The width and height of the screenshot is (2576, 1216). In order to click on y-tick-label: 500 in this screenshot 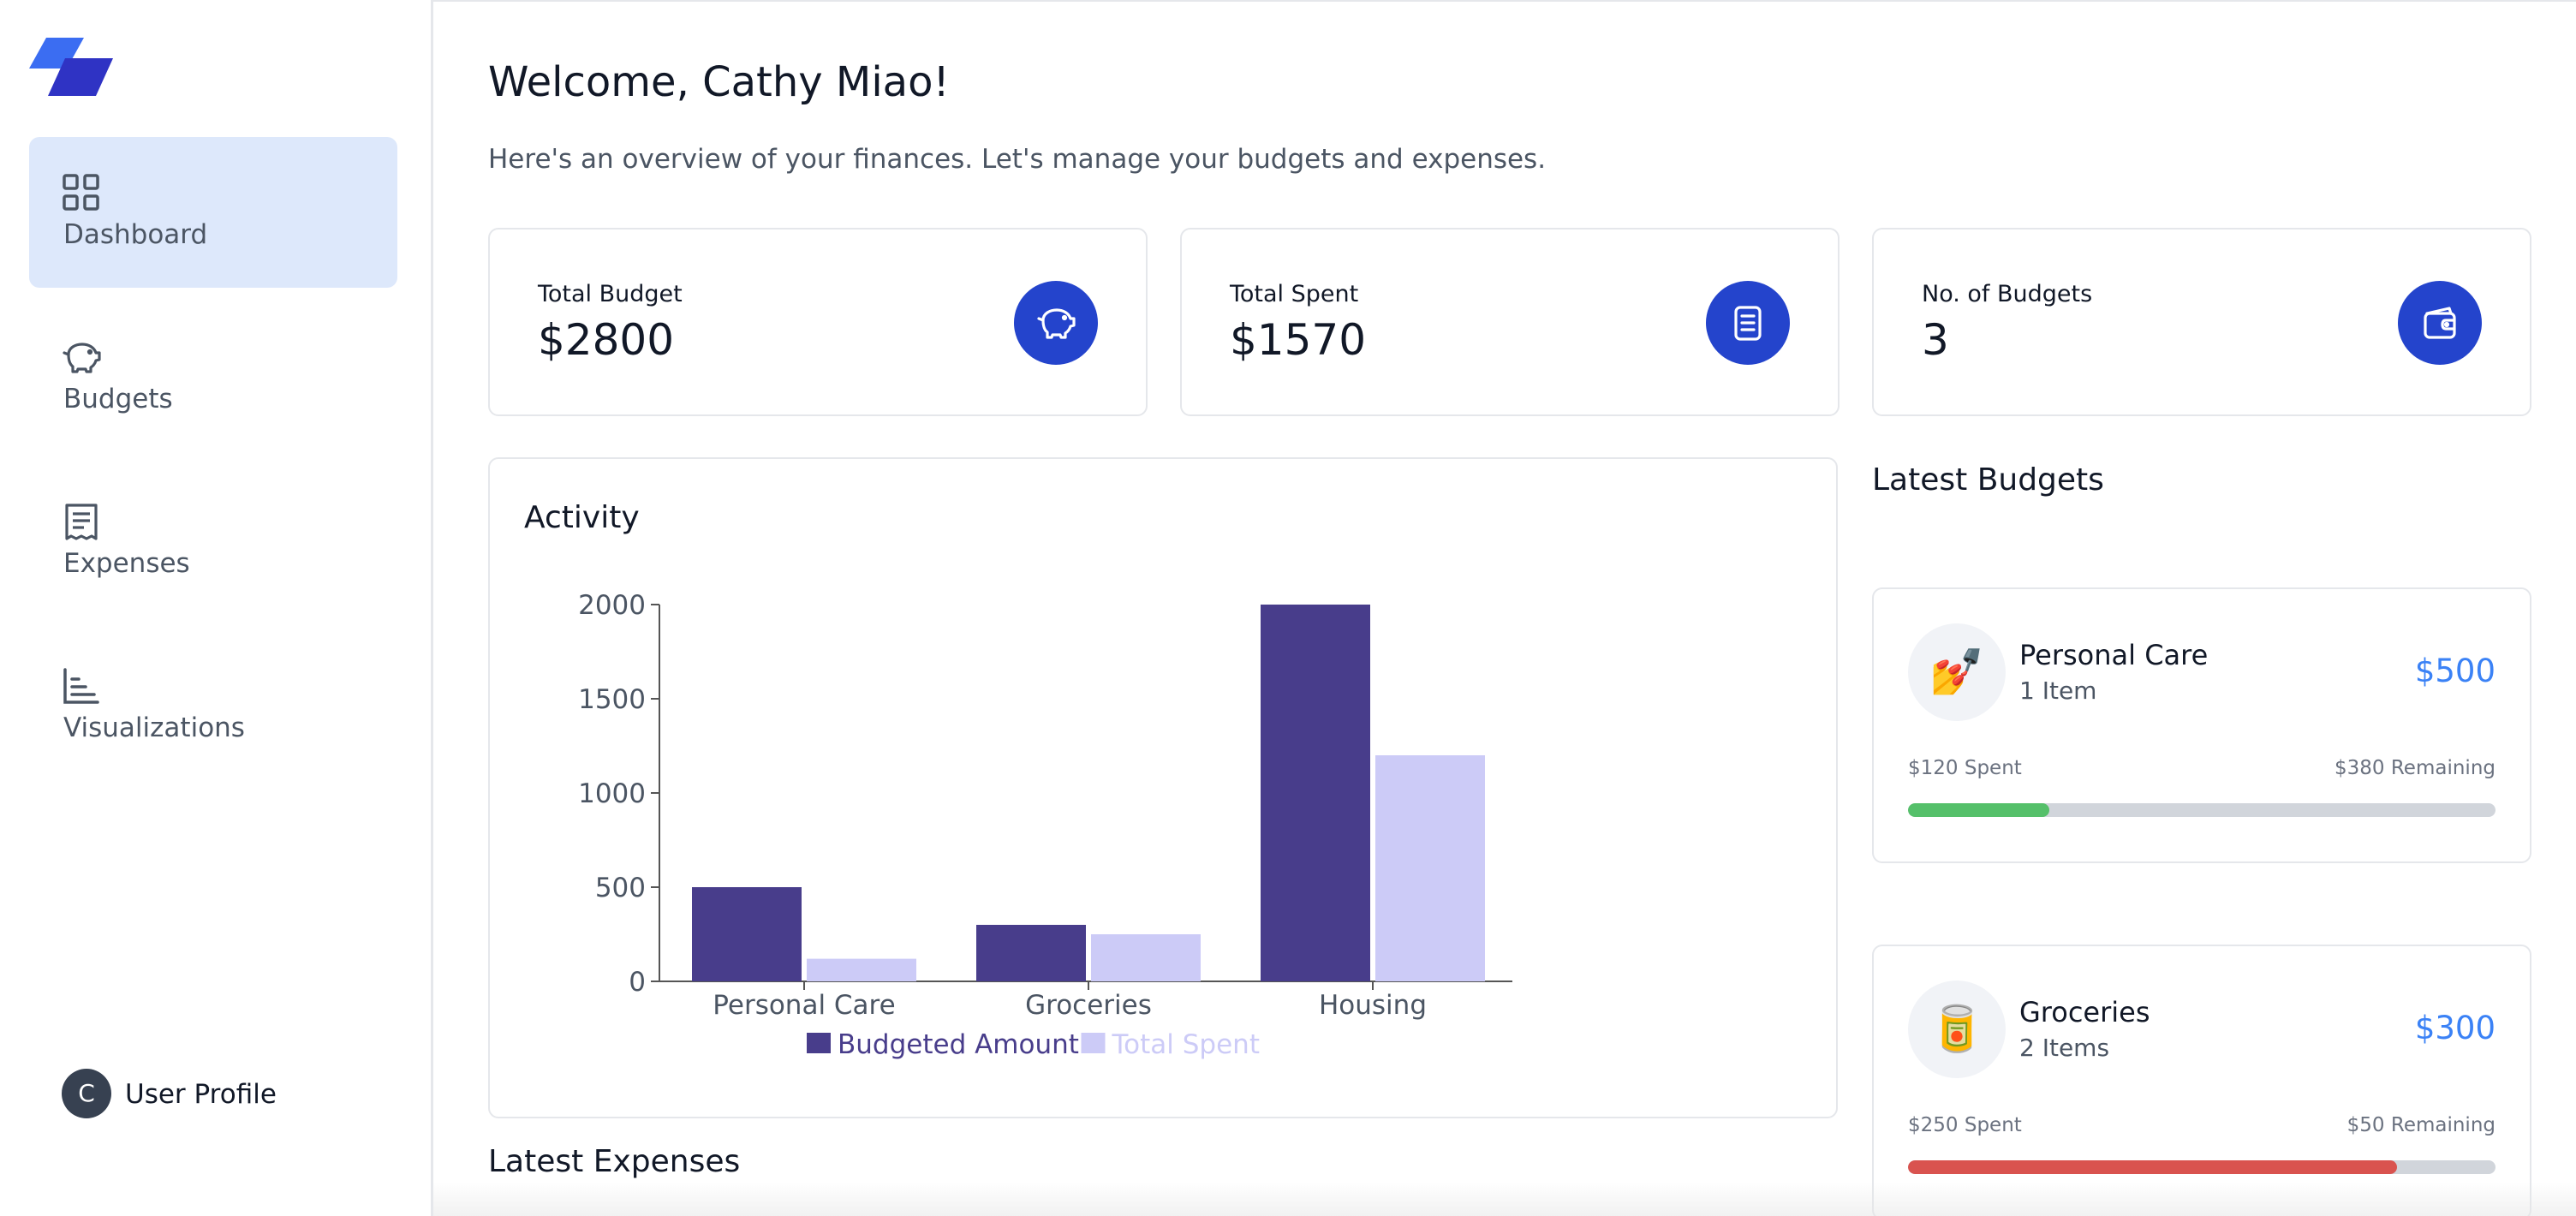, I will do `click(620, 888)`.